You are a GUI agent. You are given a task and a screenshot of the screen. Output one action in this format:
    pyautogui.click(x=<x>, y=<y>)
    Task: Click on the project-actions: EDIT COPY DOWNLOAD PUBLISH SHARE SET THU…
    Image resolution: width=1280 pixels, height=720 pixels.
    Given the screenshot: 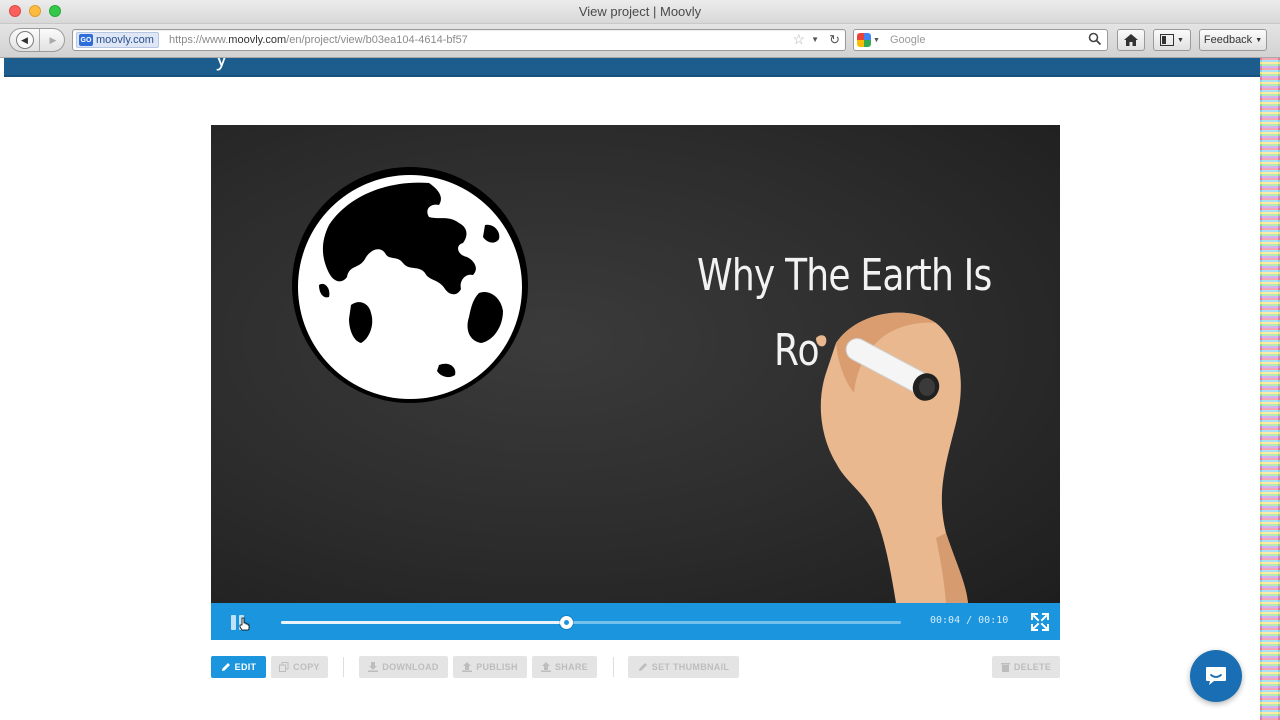 What is the action you would take?
    pyautogui.click(x=635, y=667)
    